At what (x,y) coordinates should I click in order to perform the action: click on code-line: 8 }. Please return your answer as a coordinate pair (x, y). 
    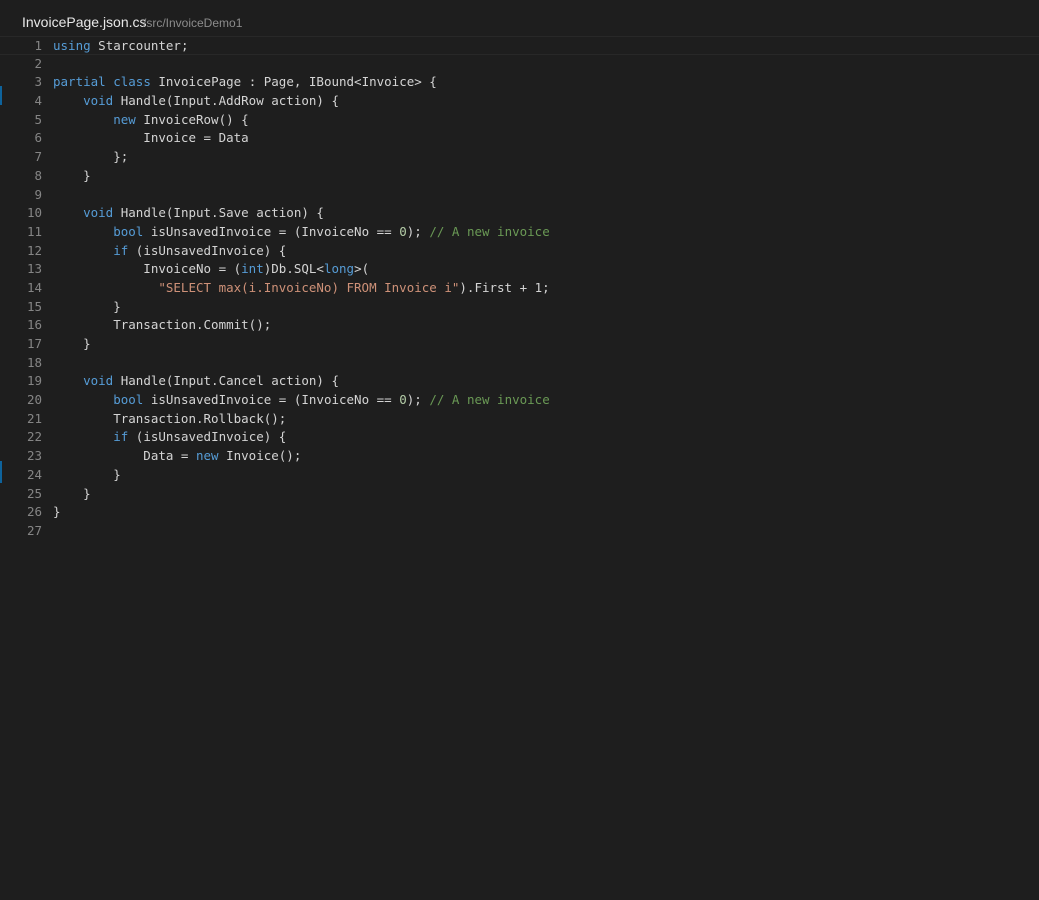
    Looking at the image, I should click on (519, 176).